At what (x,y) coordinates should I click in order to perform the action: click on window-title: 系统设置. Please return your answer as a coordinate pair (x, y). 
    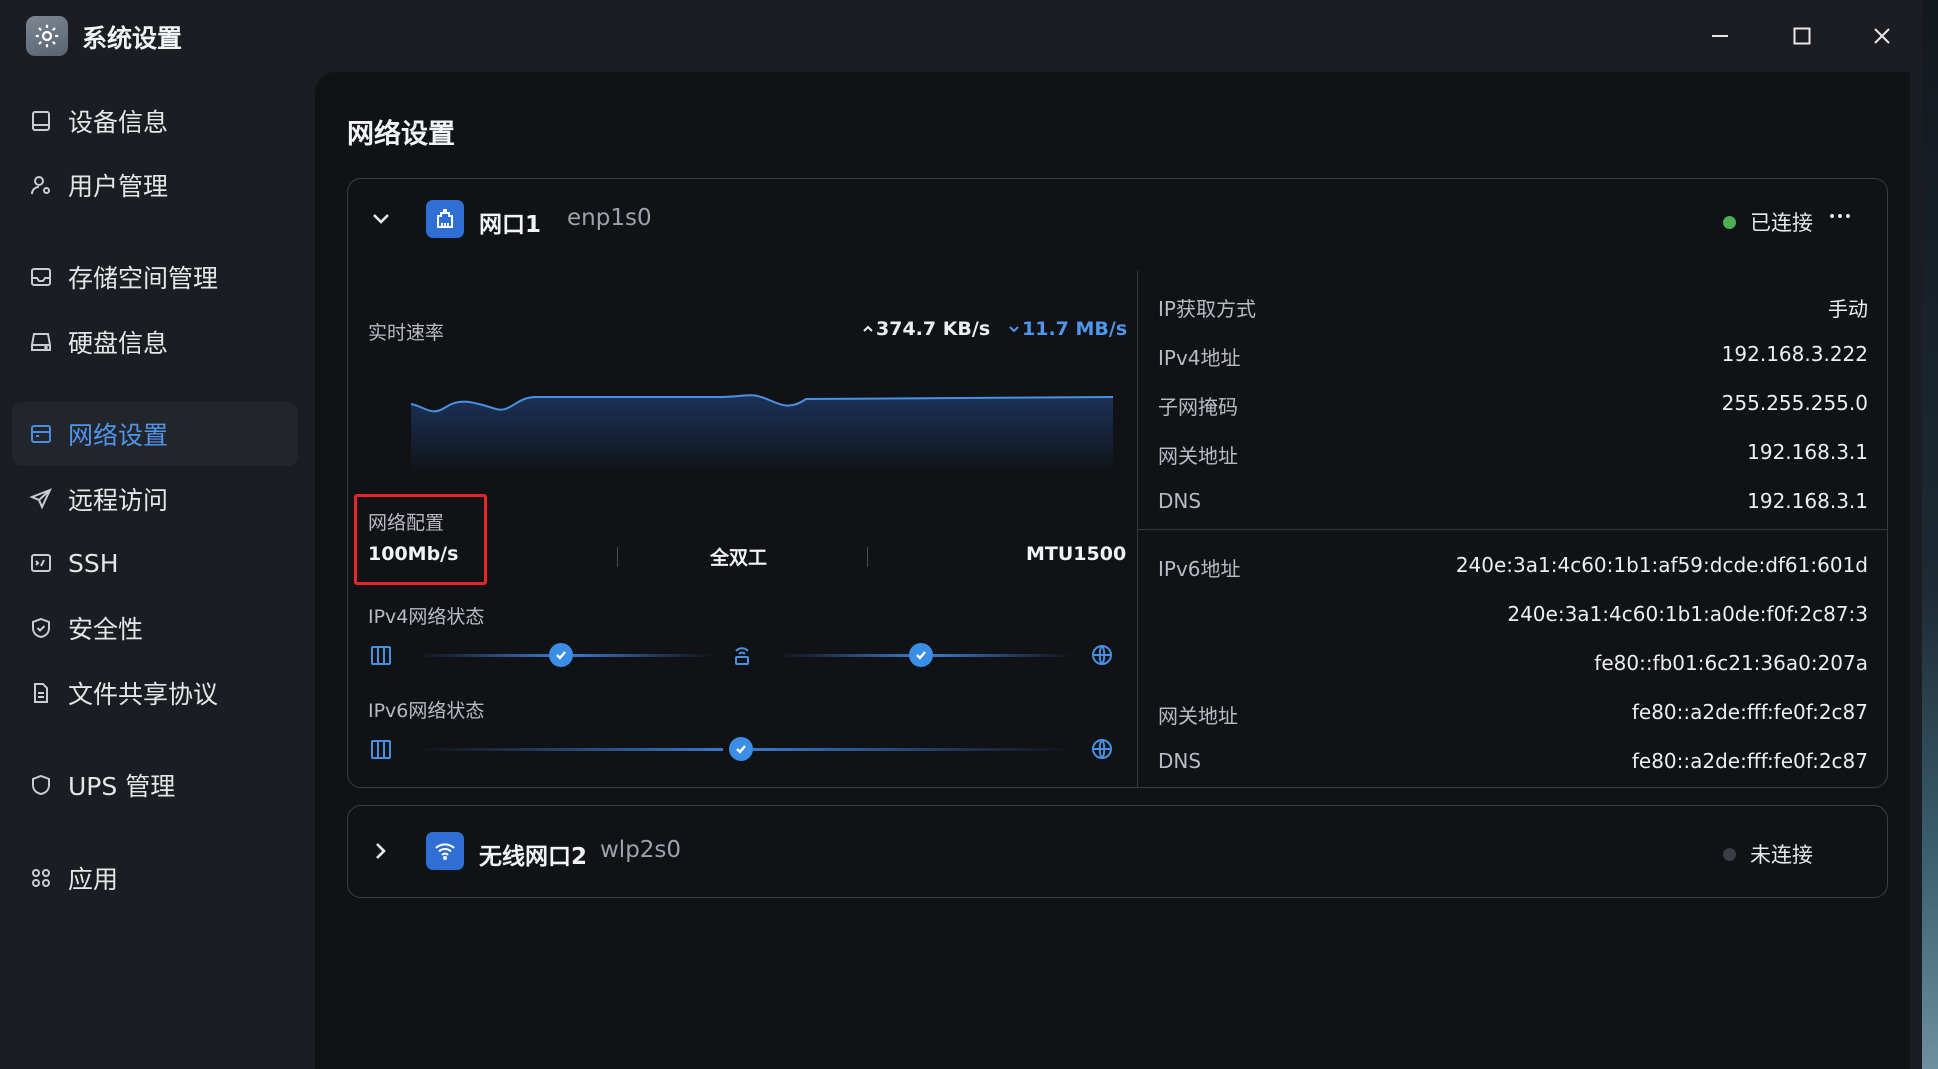
    Looking at the image, I should click on (132, 38).